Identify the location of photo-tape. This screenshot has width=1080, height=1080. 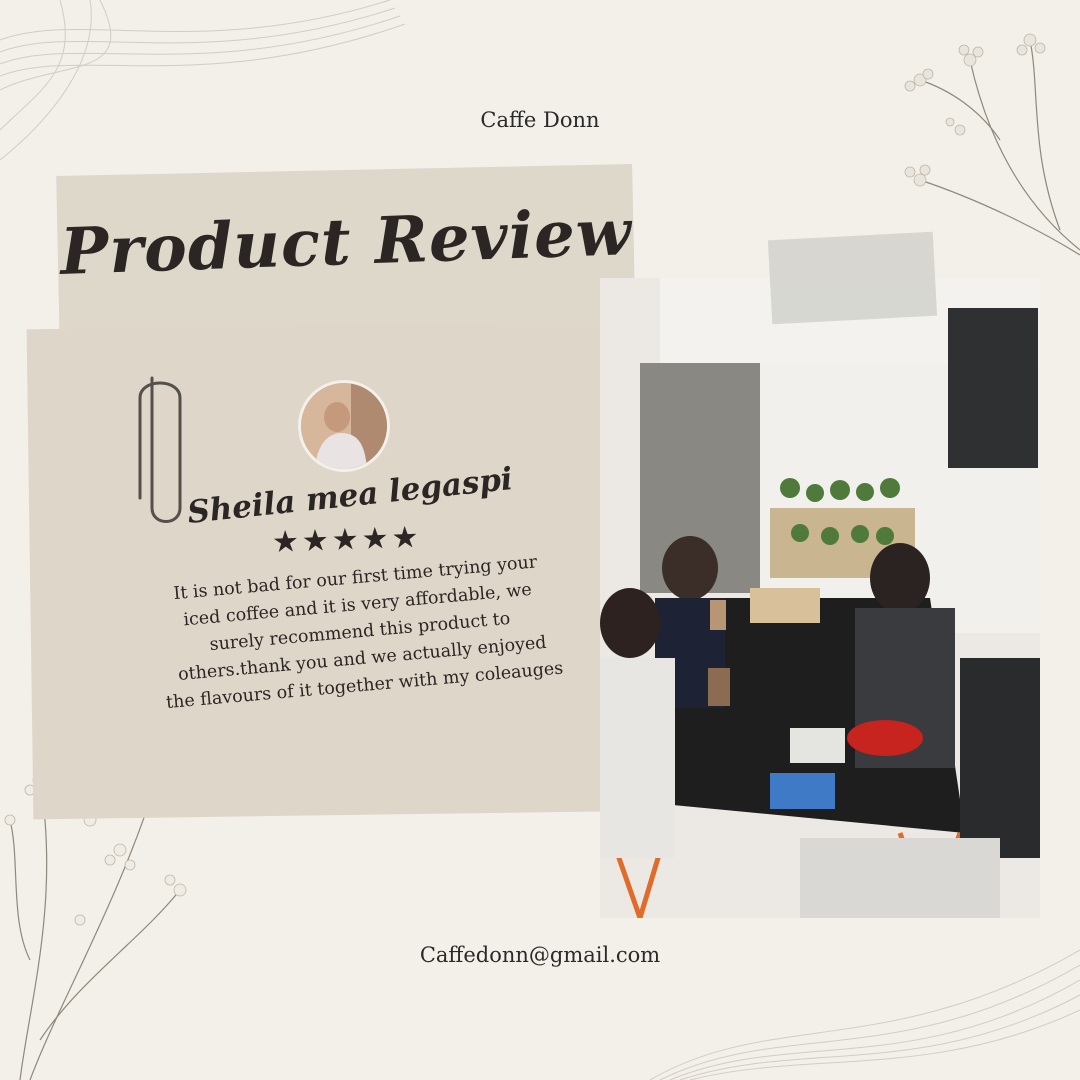
(852, 278).